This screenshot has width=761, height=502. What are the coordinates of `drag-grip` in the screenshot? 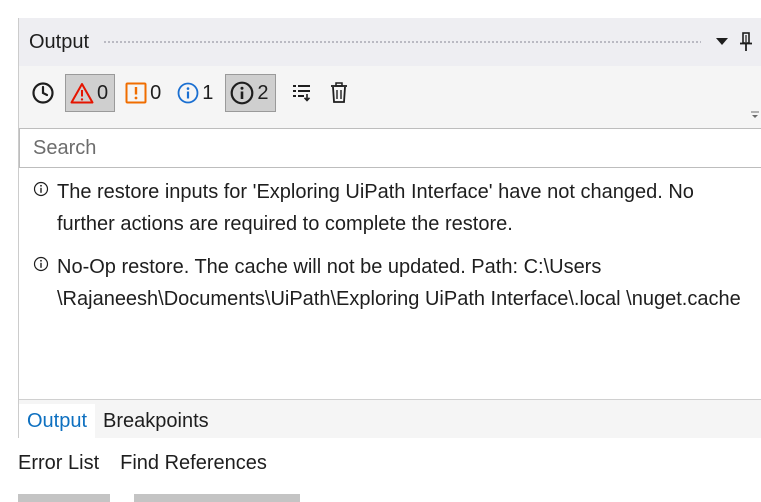 It's located at (402, 42).